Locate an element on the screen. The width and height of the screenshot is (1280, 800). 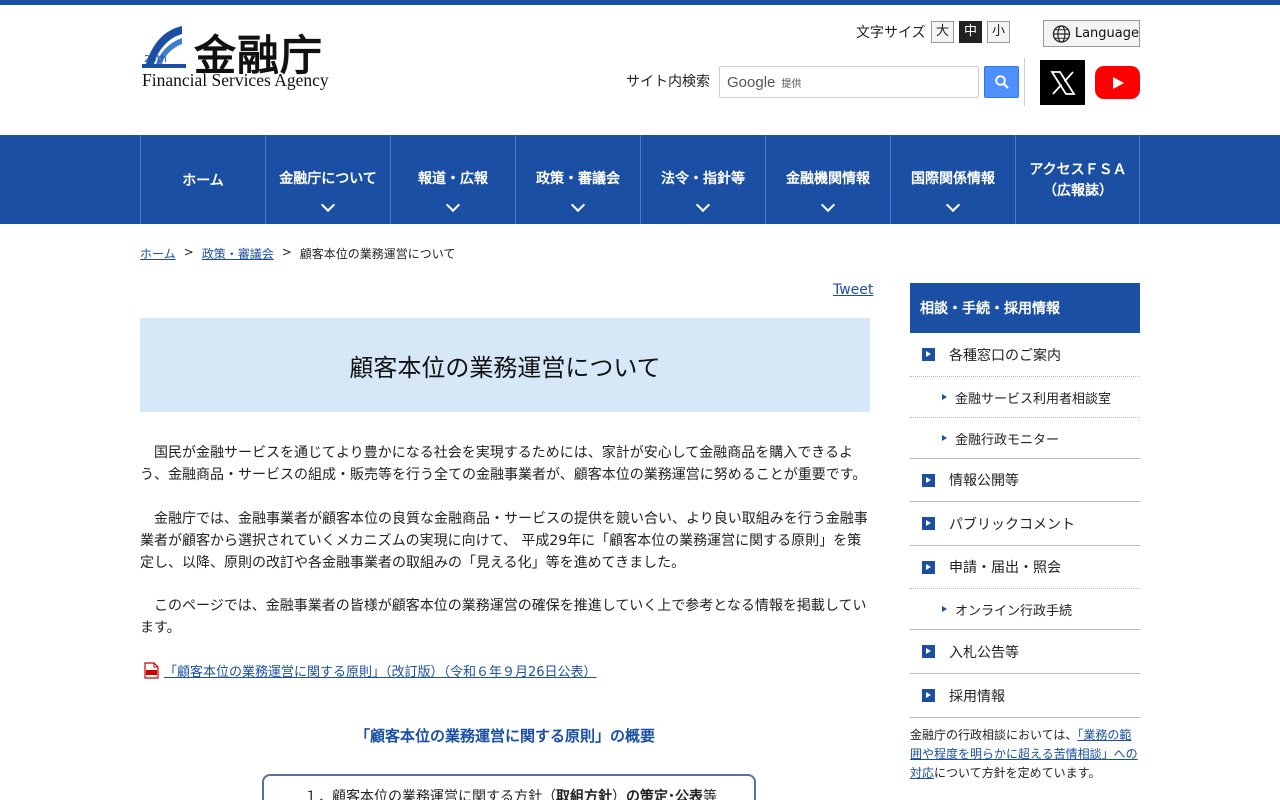
sidebar-item-label: 採用情報 is located at coordinates (977, 696).